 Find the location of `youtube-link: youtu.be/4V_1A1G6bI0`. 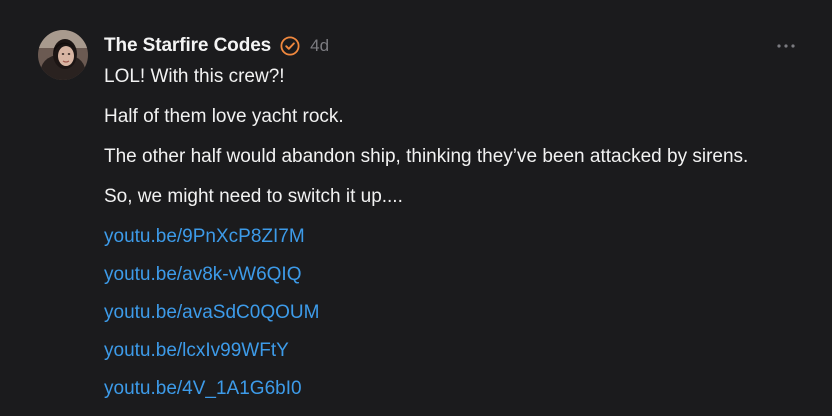

youtube-link: youtu.be/4V_1A1G6bI0 is located at coordinates (464, 389).